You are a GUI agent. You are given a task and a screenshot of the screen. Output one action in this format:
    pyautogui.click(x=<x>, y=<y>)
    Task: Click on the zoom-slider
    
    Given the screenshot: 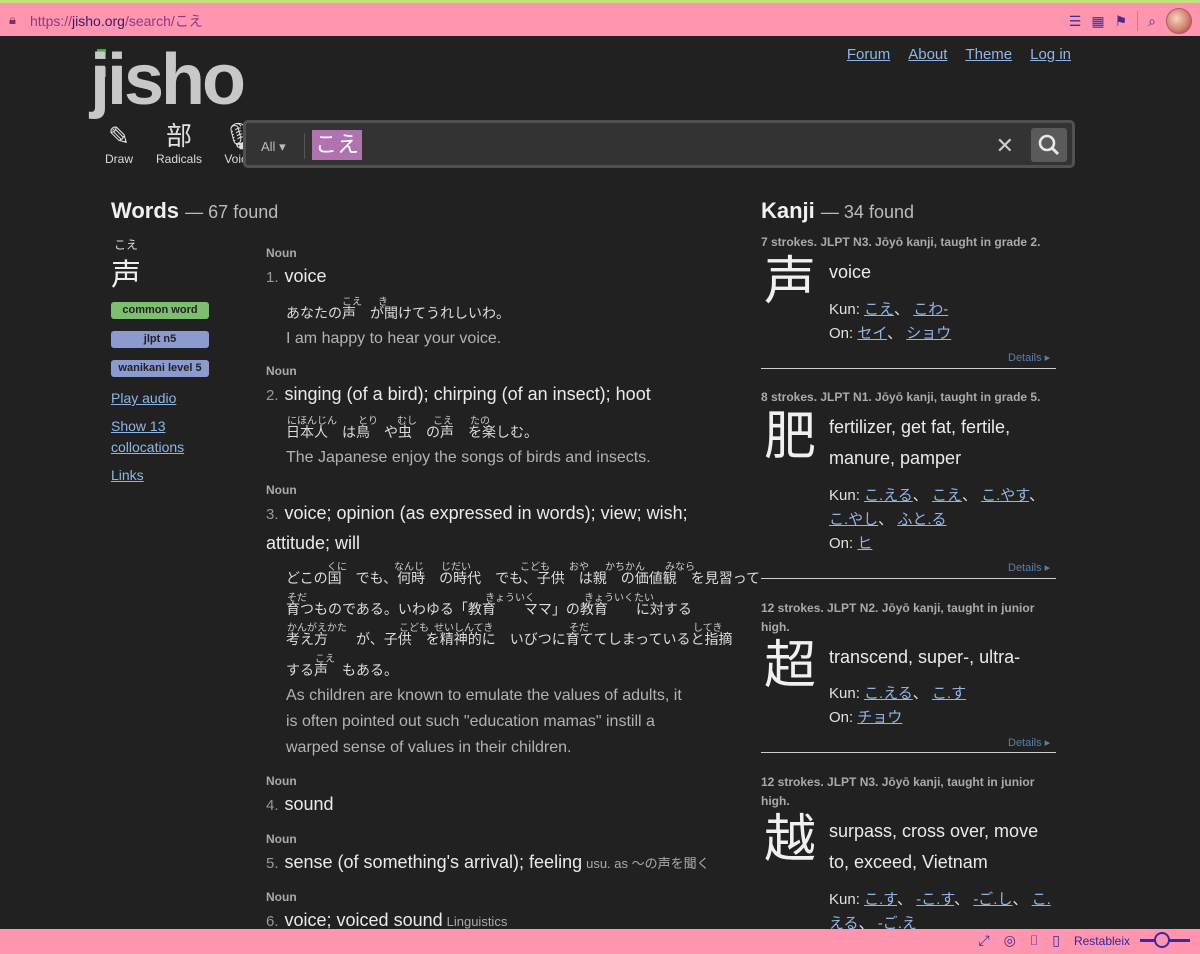 What is the action you would take?
    pyautogui.click(x=1165, y=940)
    